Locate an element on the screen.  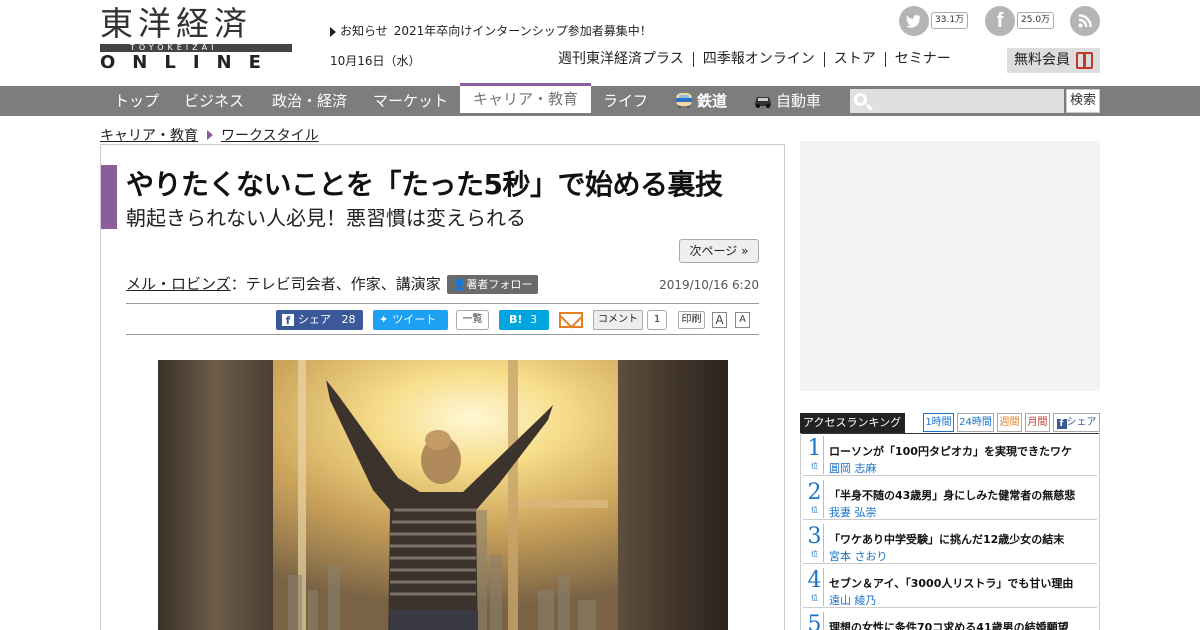
twitter-icon is located at coordinates (914, 21).